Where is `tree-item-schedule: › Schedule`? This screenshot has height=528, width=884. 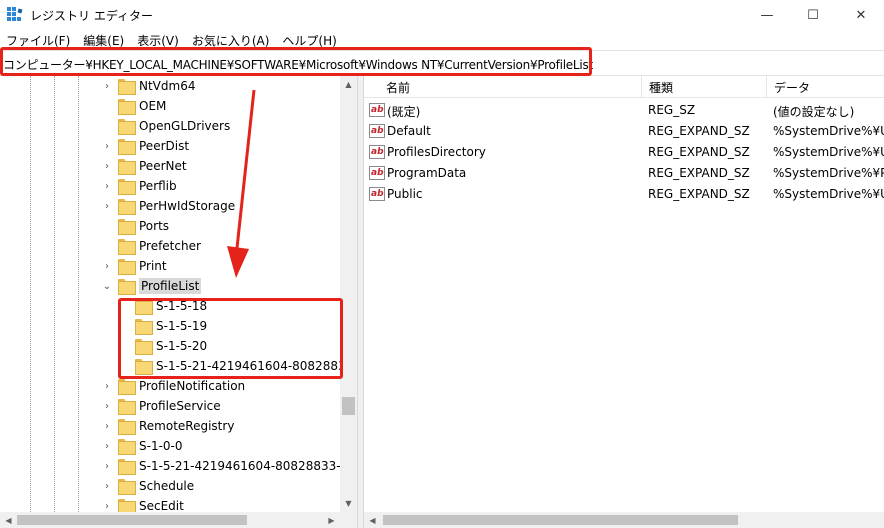 tree-item-schedule: › Schedule is located at coordinates (147, 486).